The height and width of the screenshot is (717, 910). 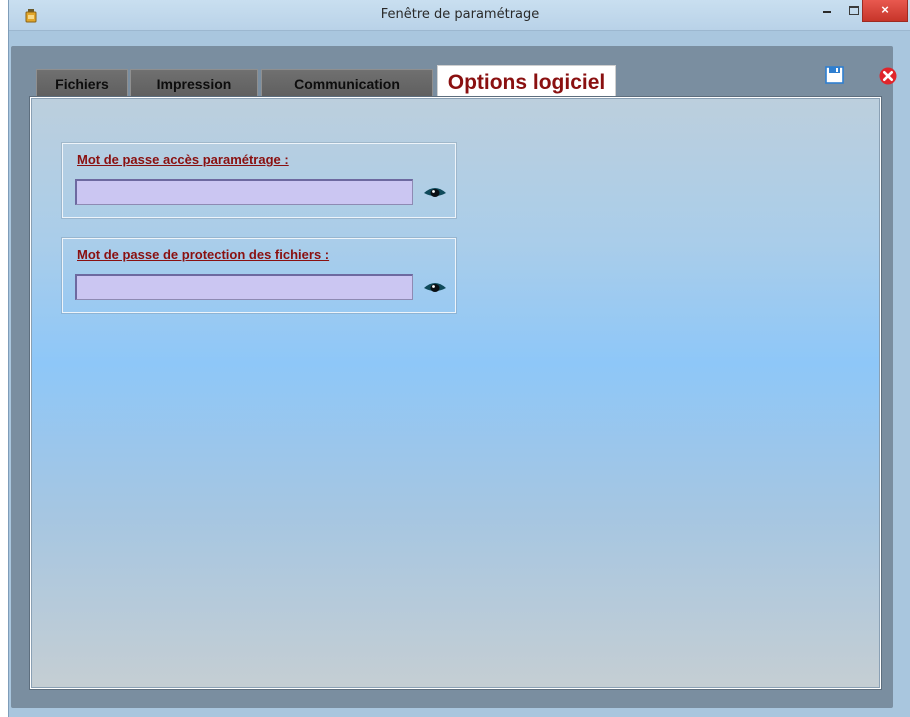 I want to click on access-password-group: Mot de passe accès paramétrage :, so click(x=259, y=180).